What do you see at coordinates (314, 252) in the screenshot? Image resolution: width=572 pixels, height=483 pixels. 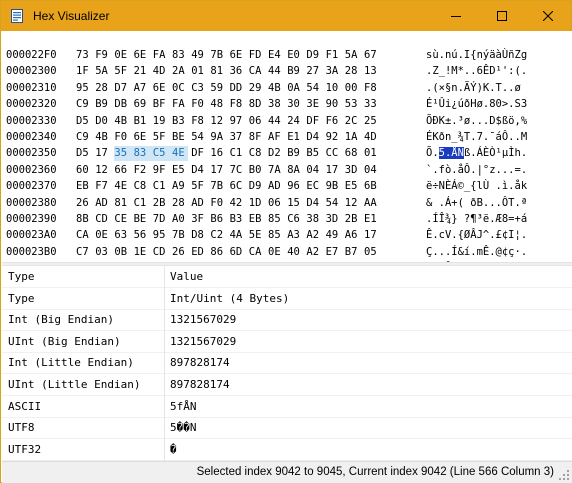 I see `hex-byte: A2` at bounding box center [314, 252].